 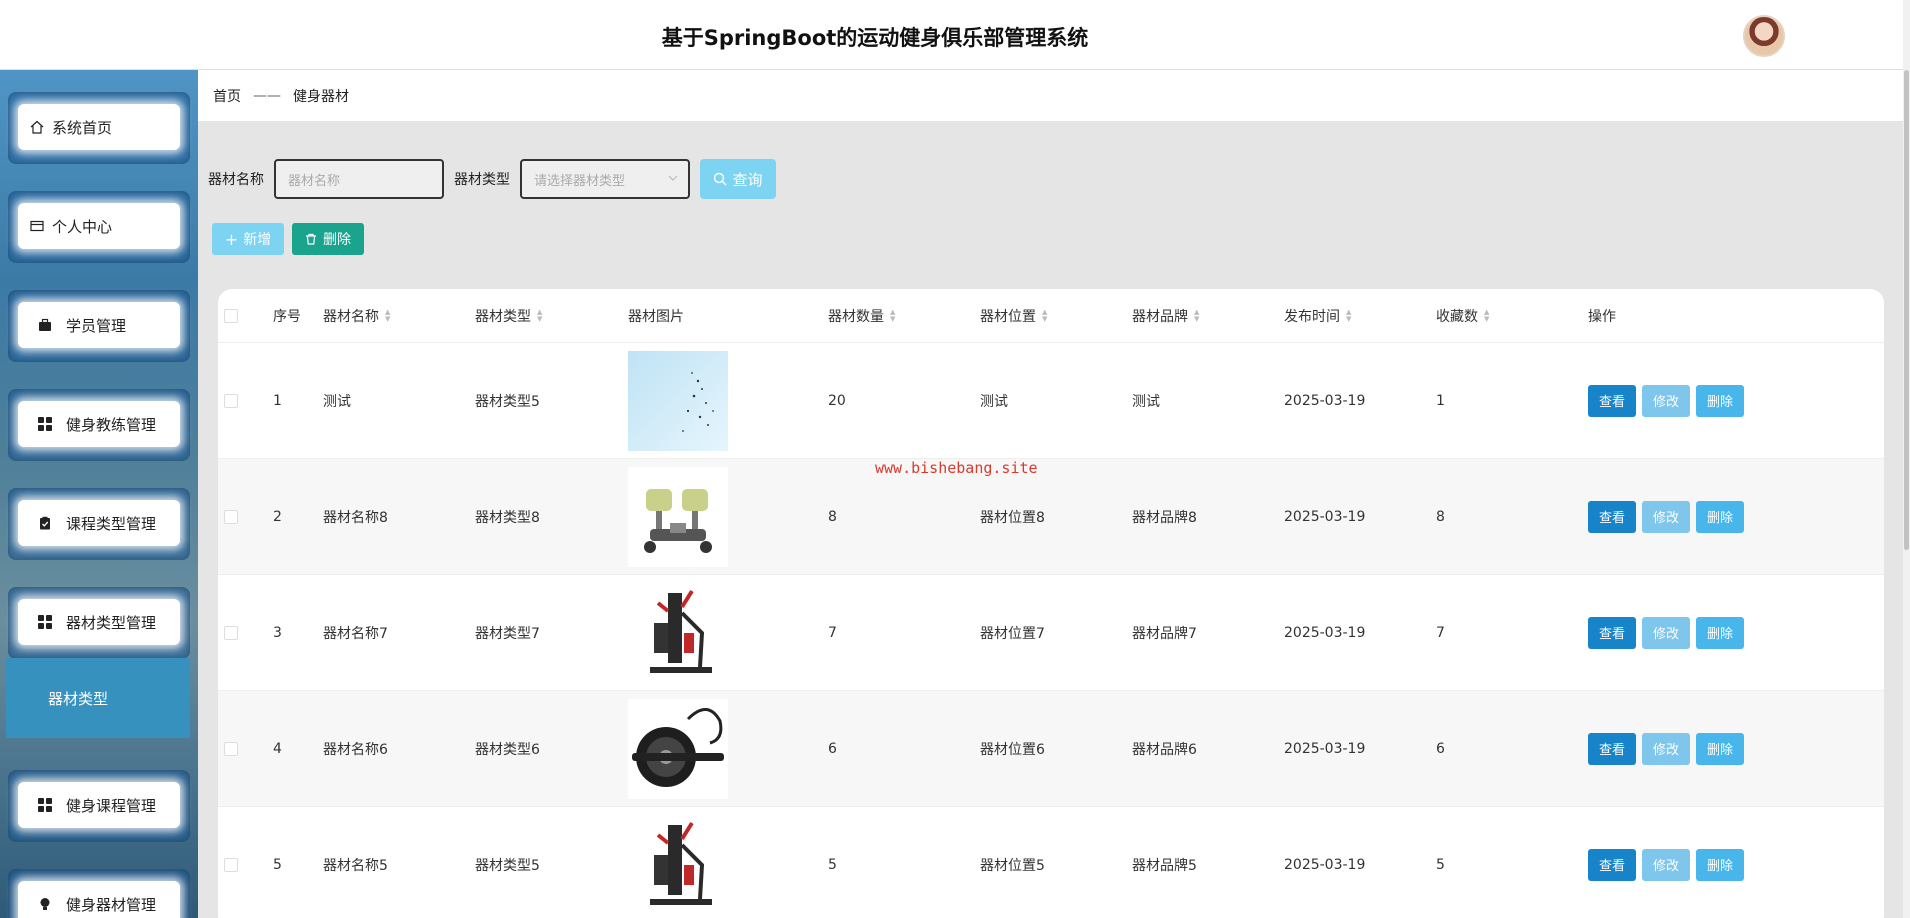 I want to click on column-header: 器材名称 ▲ ▼, so click(x=356, y=315).